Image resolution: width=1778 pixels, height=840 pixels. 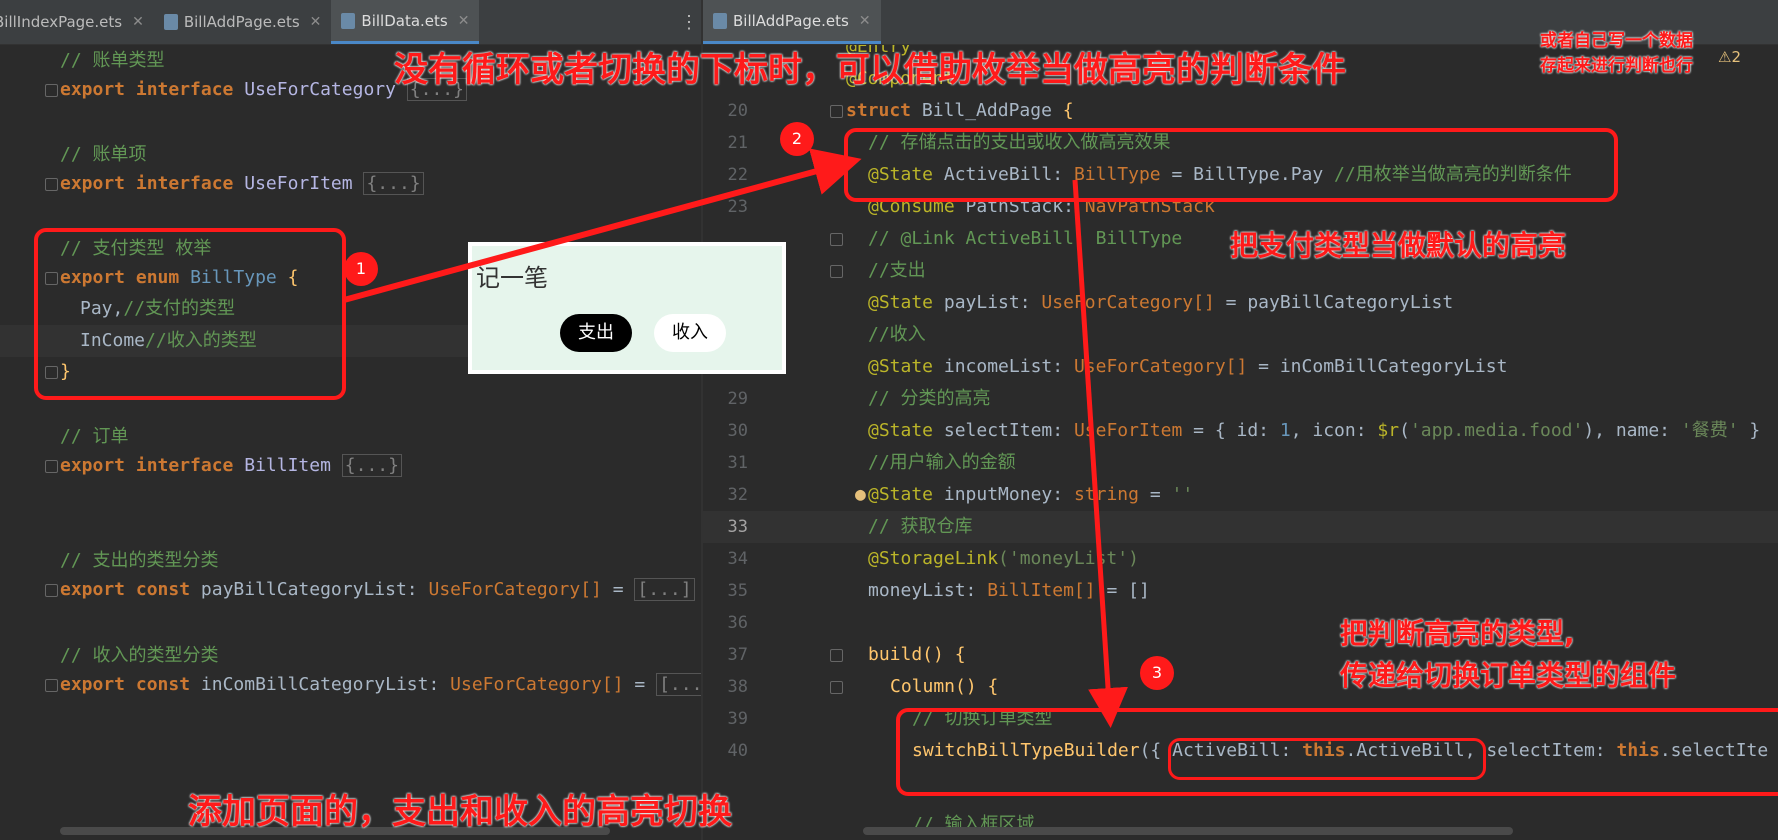 I want to click on annotation-top: 没有循环或者切换的下标时，可以借助枚举当做高亮的判断条件, so click(x=870, y=70).